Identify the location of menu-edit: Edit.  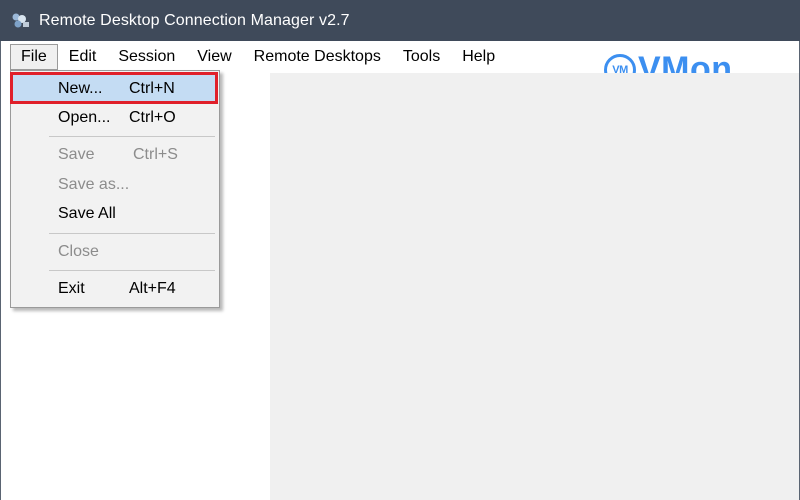
(83, 57).